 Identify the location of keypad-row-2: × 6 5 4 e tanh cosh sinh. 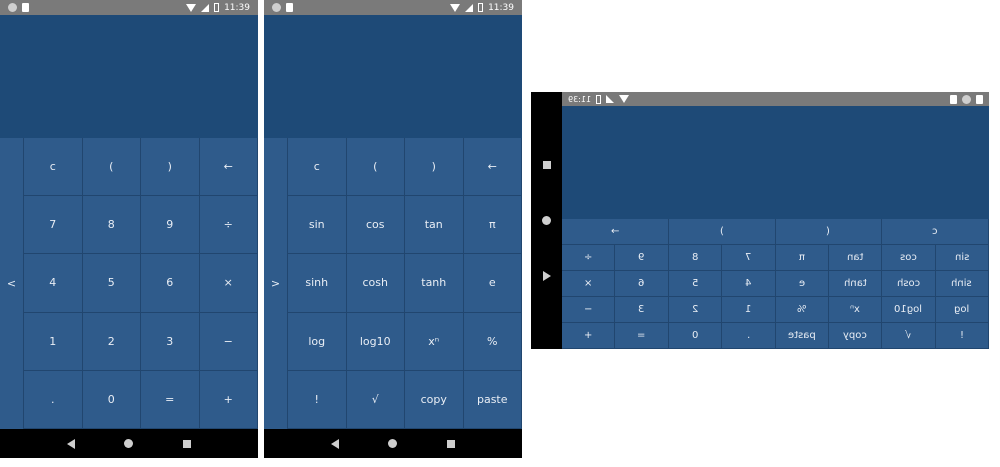
(775, 284).